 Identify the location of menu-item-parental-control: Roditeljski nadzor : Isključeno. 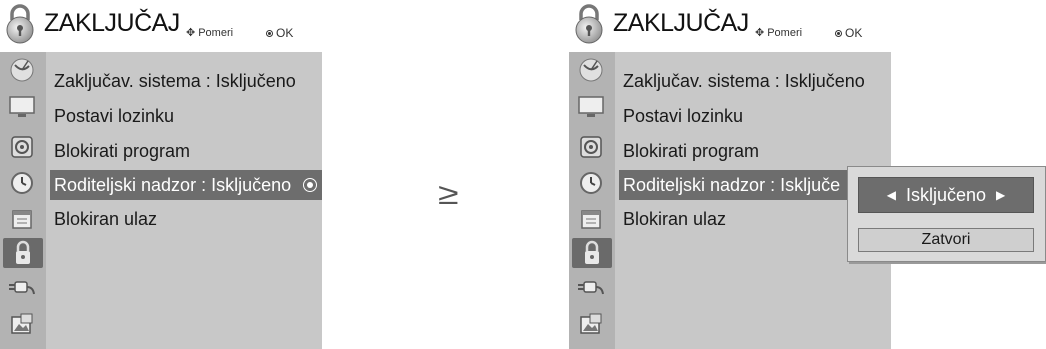
(186, 185).